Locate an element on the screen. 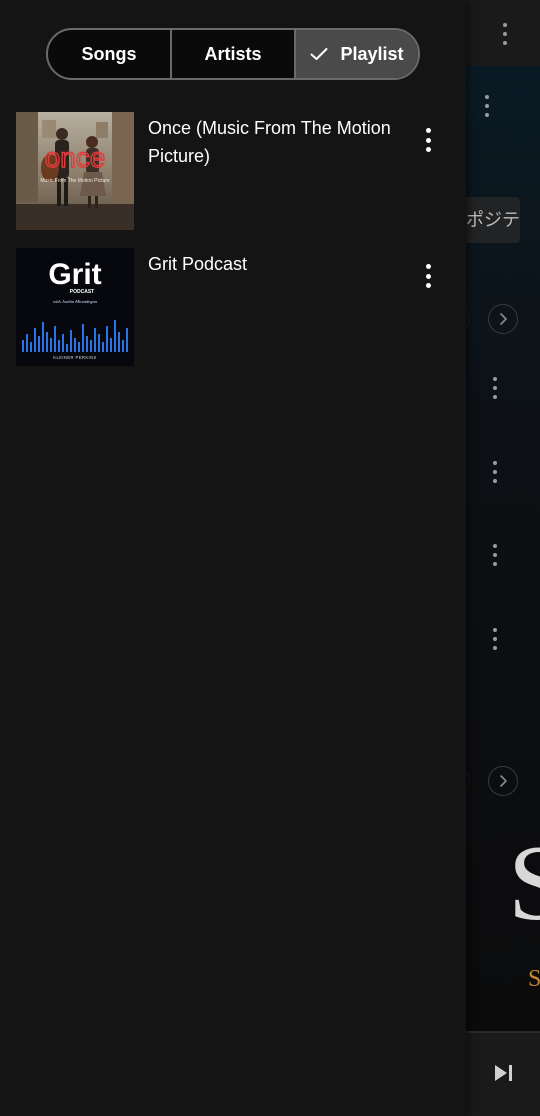 The image size is (540, 1116). tab-songs: Songs is located at coordinates (109, 54).